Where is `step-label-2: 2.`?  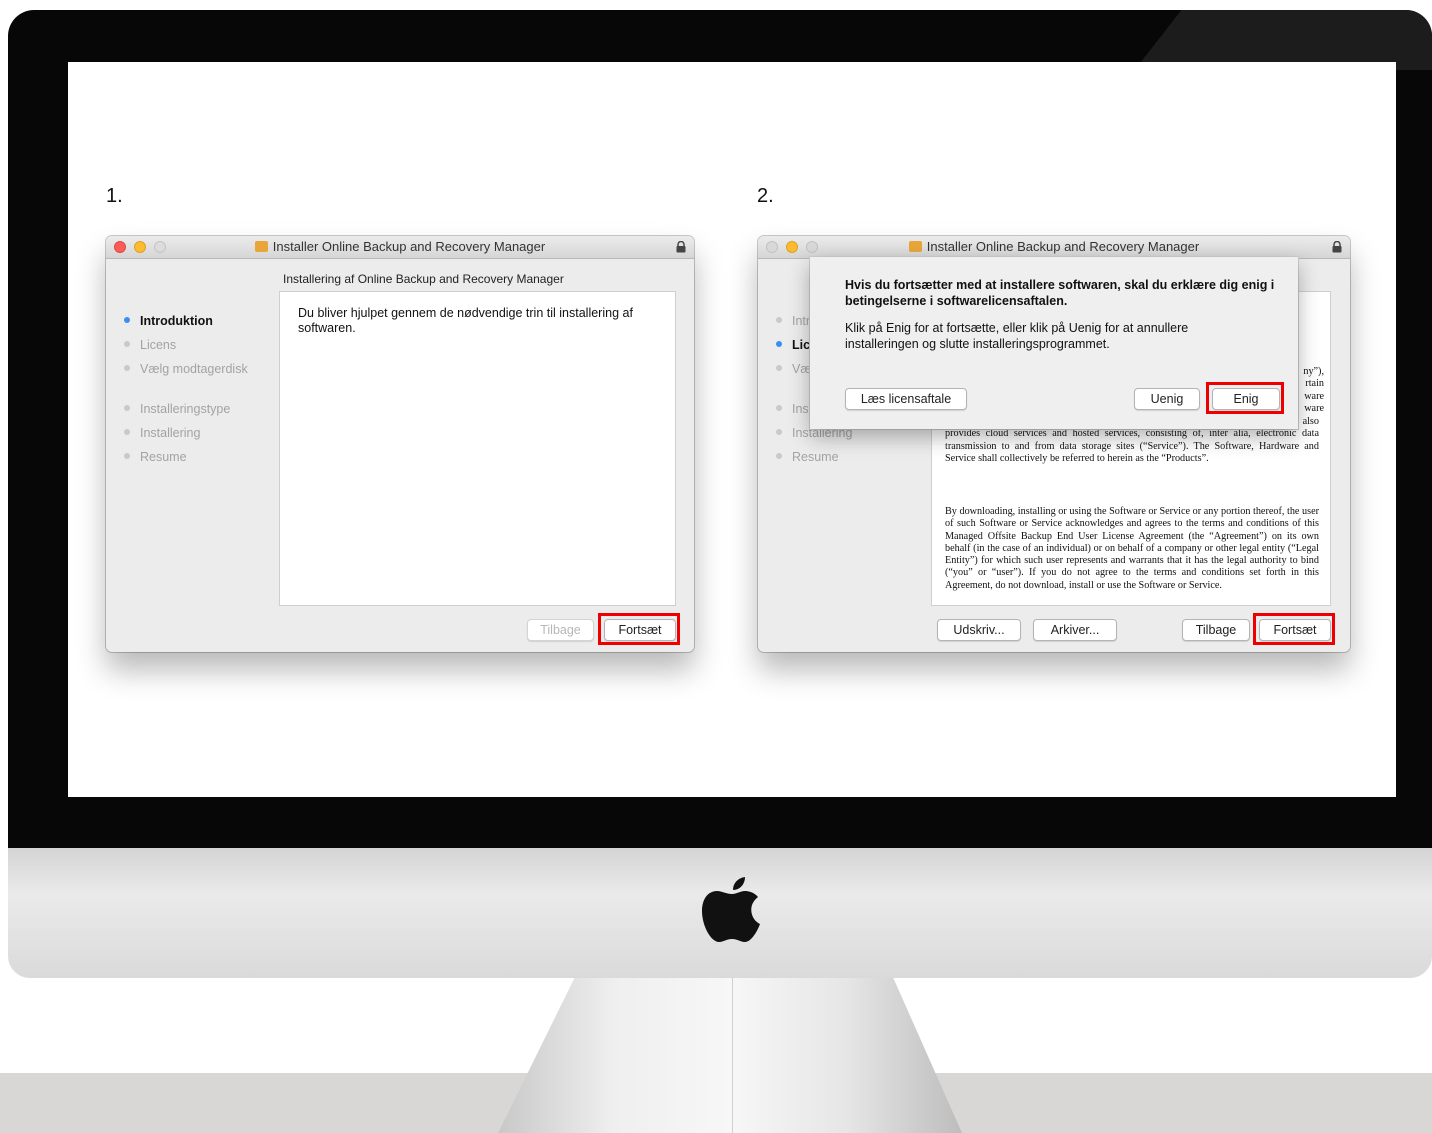
step-label-2: 2. is located at coordinates (765, 196).